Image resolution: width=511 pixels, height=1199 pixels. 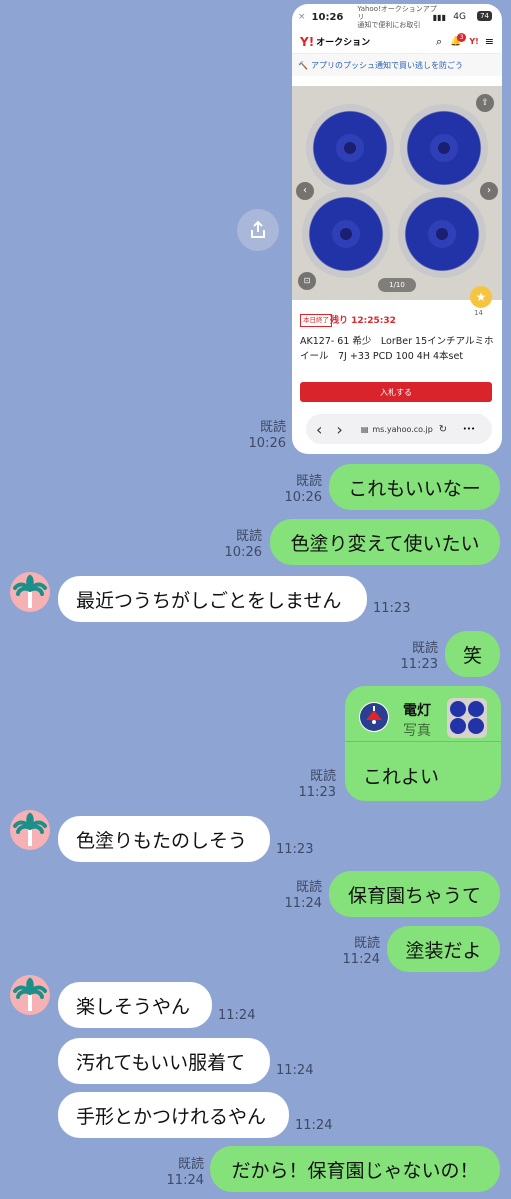 What do you see at coordinates (316, 320) in the screenshot?
I see `ends-today-badge: 本日終了` at bounding box center [316, 320].